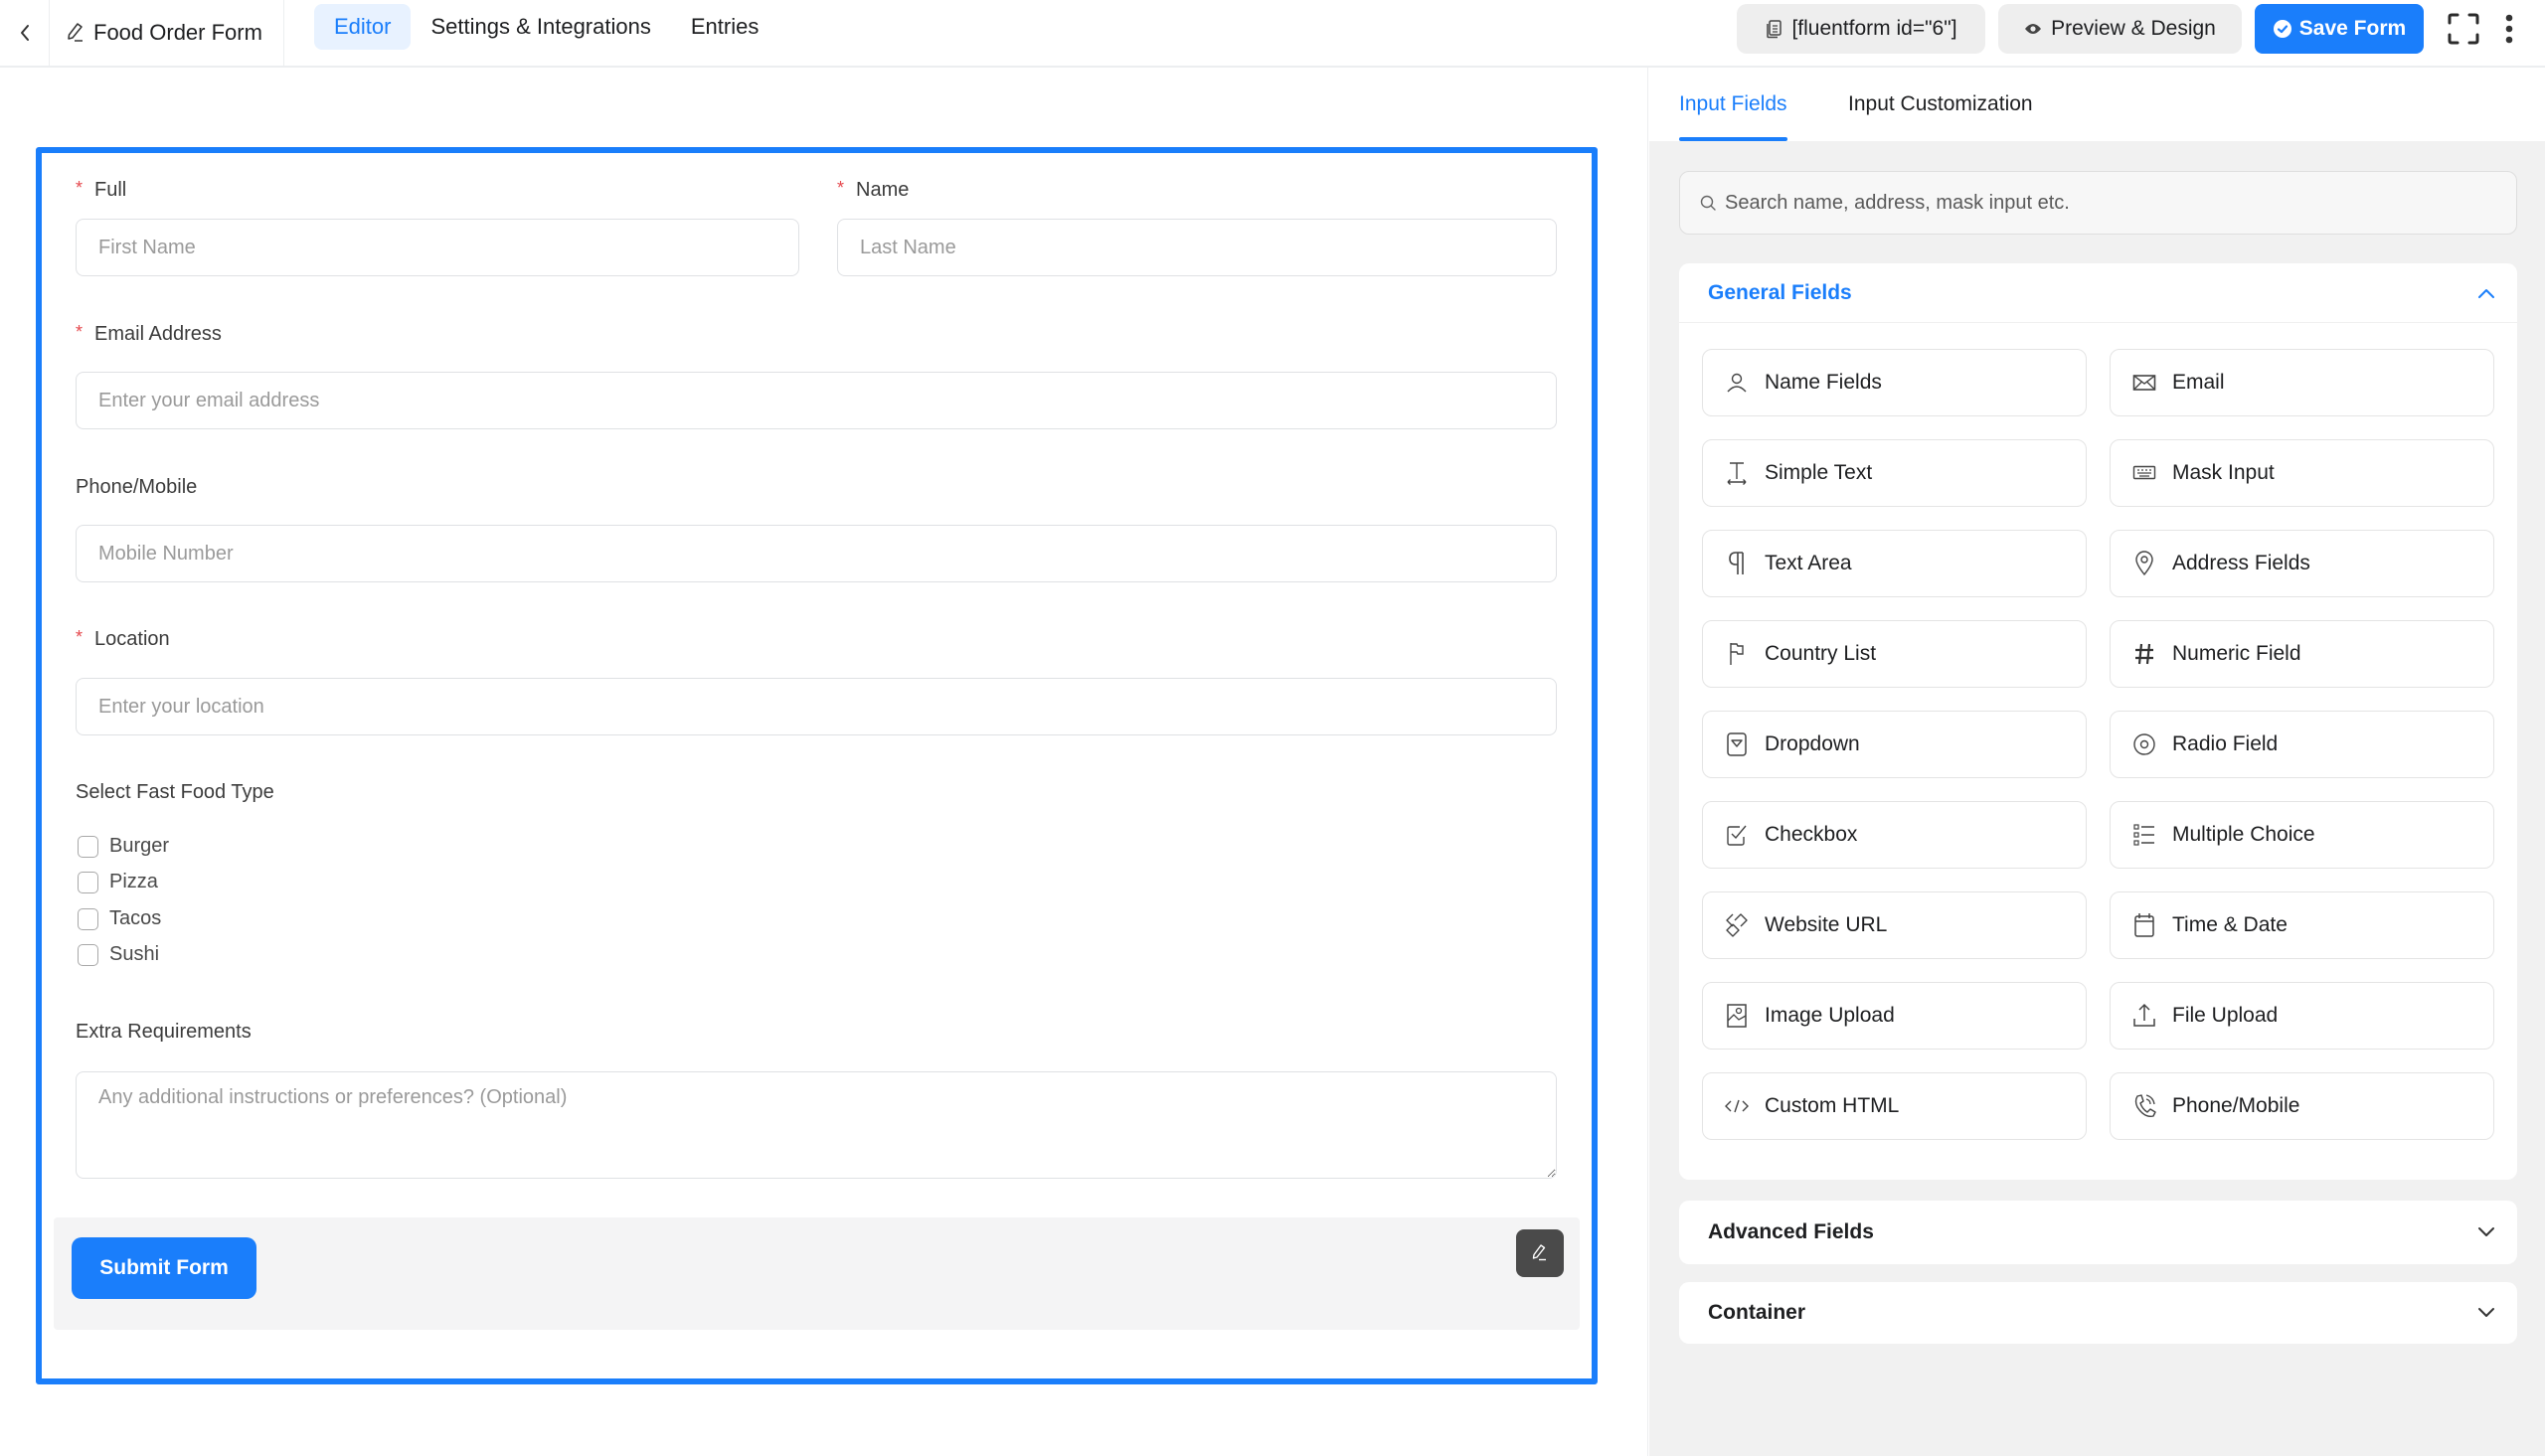 This screenshot has width=2545, height=1456. What do you see at coordinates (1812, 743) in the screenshot?
I see `field-label: Dropdown` at bounding box center [1812, 743].